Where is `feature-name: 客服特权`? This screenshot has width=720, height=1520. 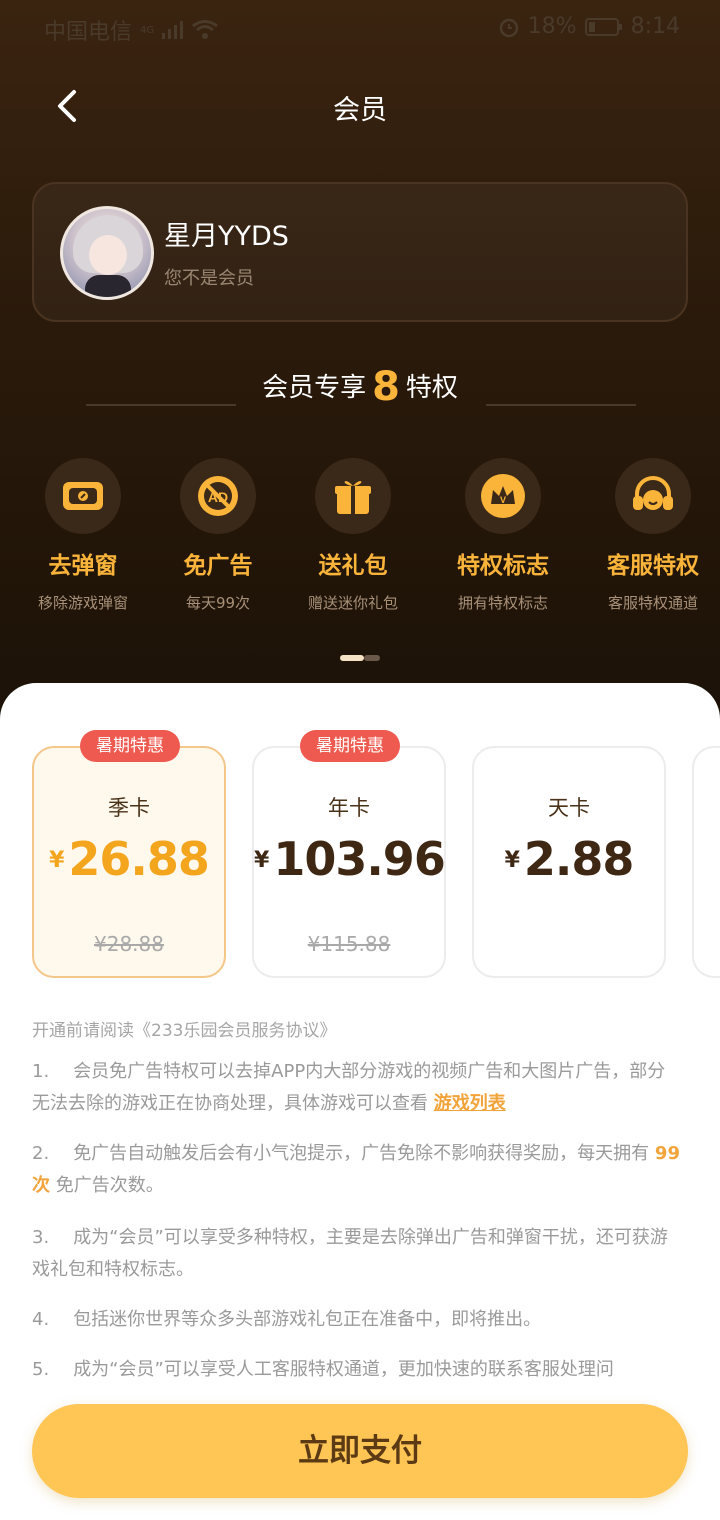
feature-name: 客服特权 is located at coordinates (653, 566).